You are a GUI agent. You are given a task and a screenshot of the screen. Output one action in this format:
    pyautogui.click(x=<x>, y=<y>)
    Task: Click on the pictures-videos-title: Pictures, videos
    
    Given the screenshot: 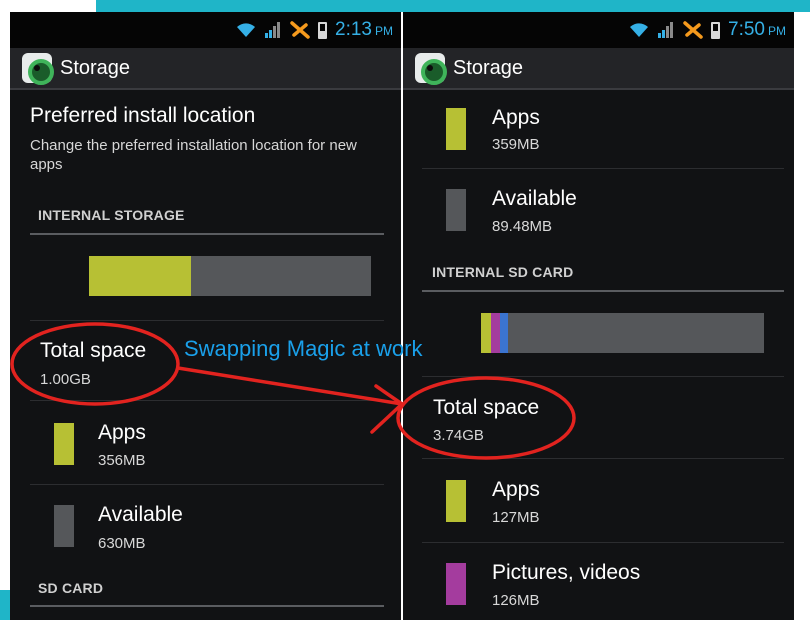 What is the action you would take?
    pyautogui.click(x=566, y=572)
    